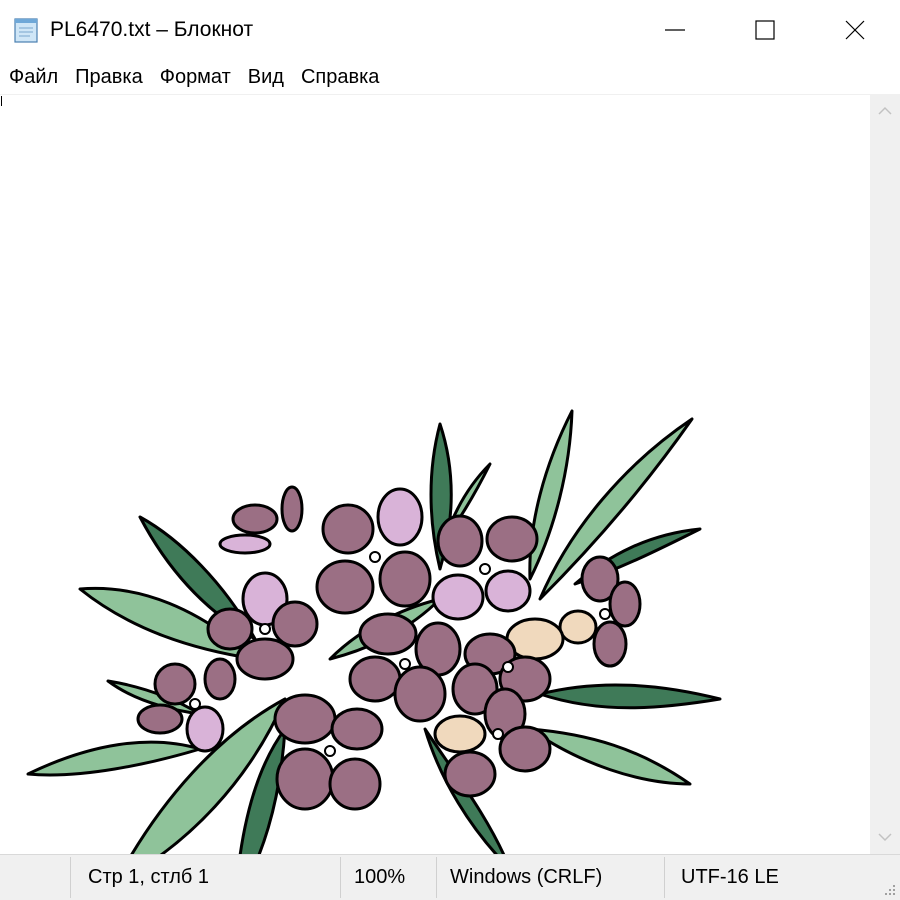 Image resolution: width=900 pixels, height=900 pixels. I want to click on line-endings: Windows (CRLF), so click(526, 877).